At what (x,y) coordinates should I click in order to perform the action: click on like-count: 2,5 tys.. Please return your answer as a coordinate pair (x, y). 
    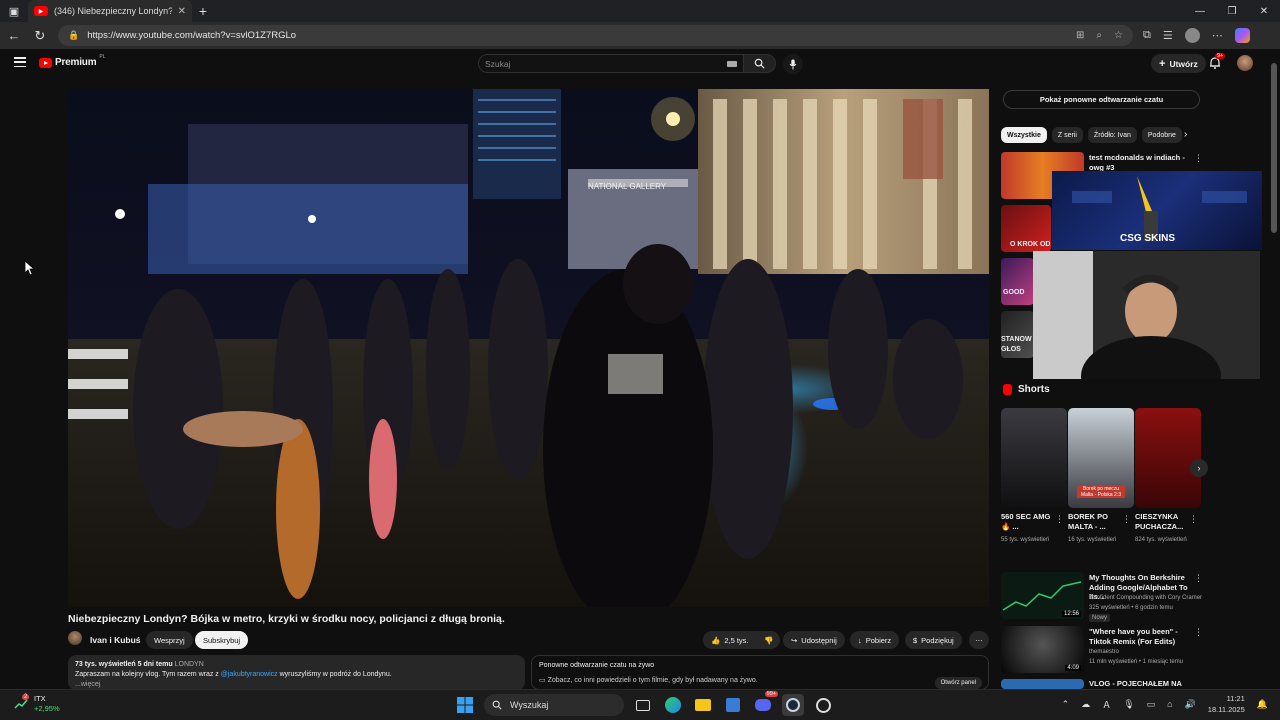
    Looking at the image, I should click on (736, 640).